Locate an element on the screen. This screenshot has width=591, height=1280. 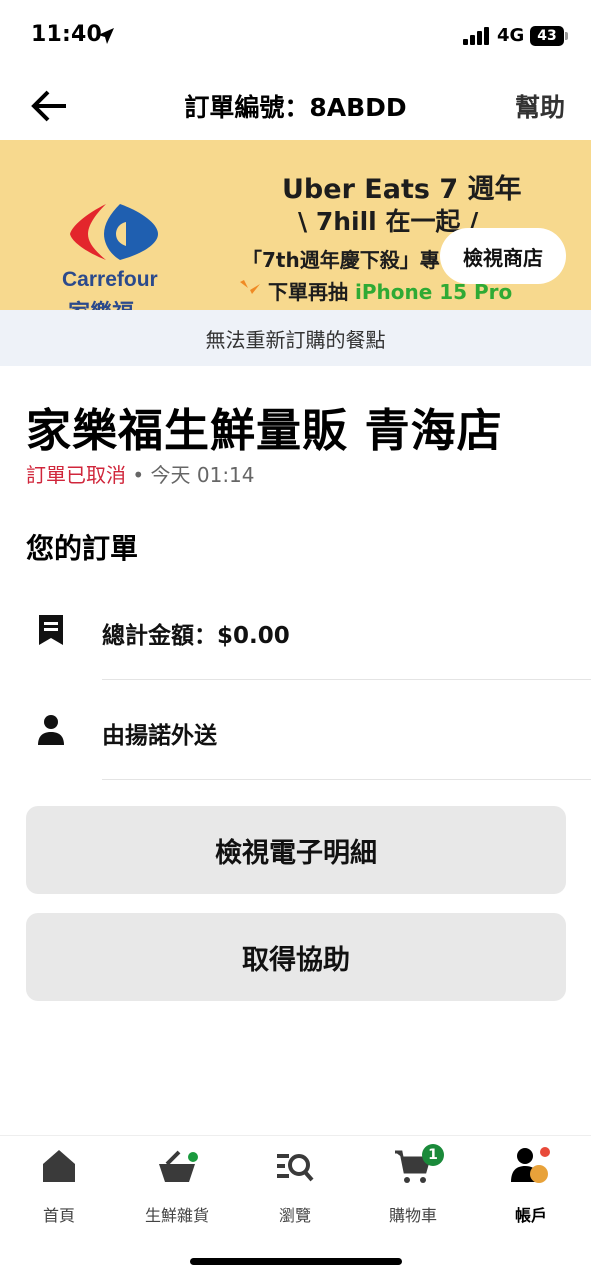
person-icon is located at coordinates (51, 730).